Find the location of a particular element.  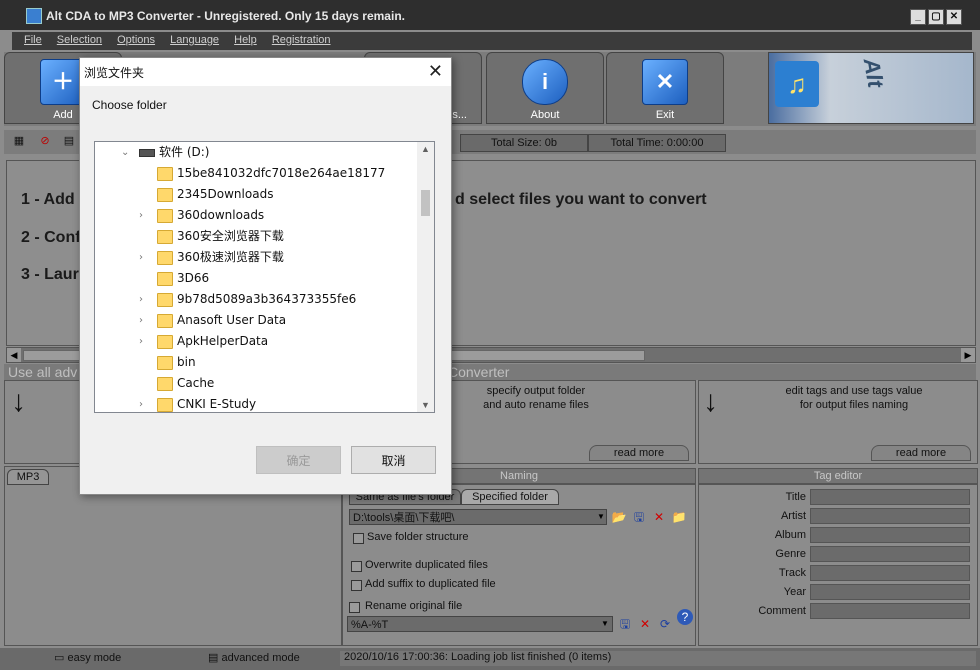

select-all-icon: ▦ is located at coordinates (19, 141).